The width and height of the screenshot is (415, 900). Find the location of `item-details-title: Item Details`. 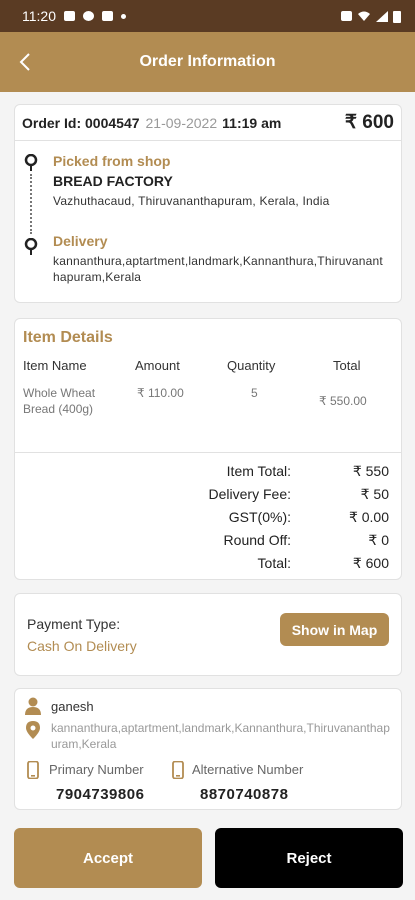

item-details-title: Item Details is located at coordinates (68, 337).